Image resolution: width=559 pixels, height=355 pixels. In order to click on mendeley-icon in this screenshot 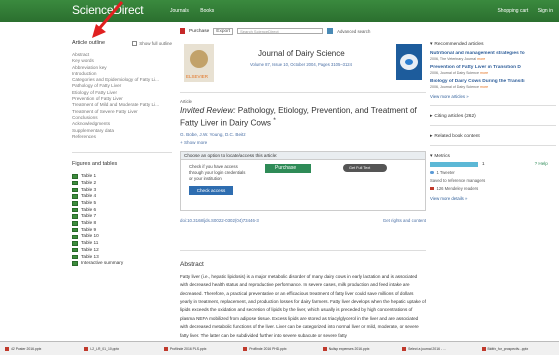, I will do `click(432, 188)`.